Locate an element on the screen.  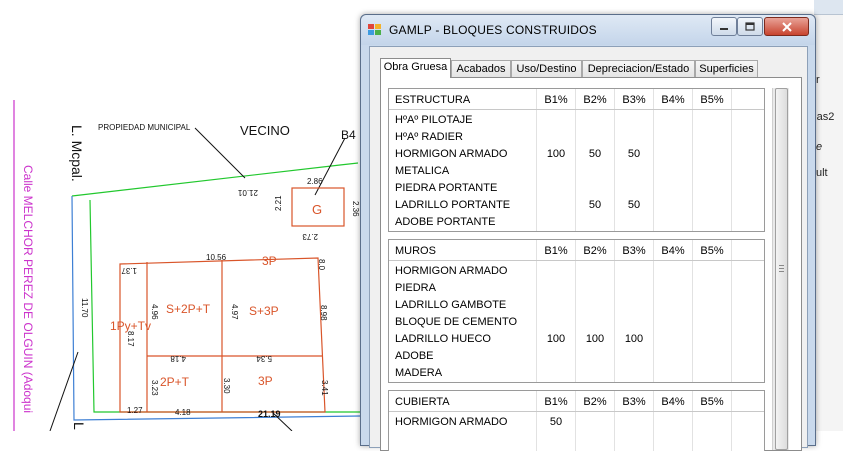
scrollbar-thumb is located at coordinates (781, 269).